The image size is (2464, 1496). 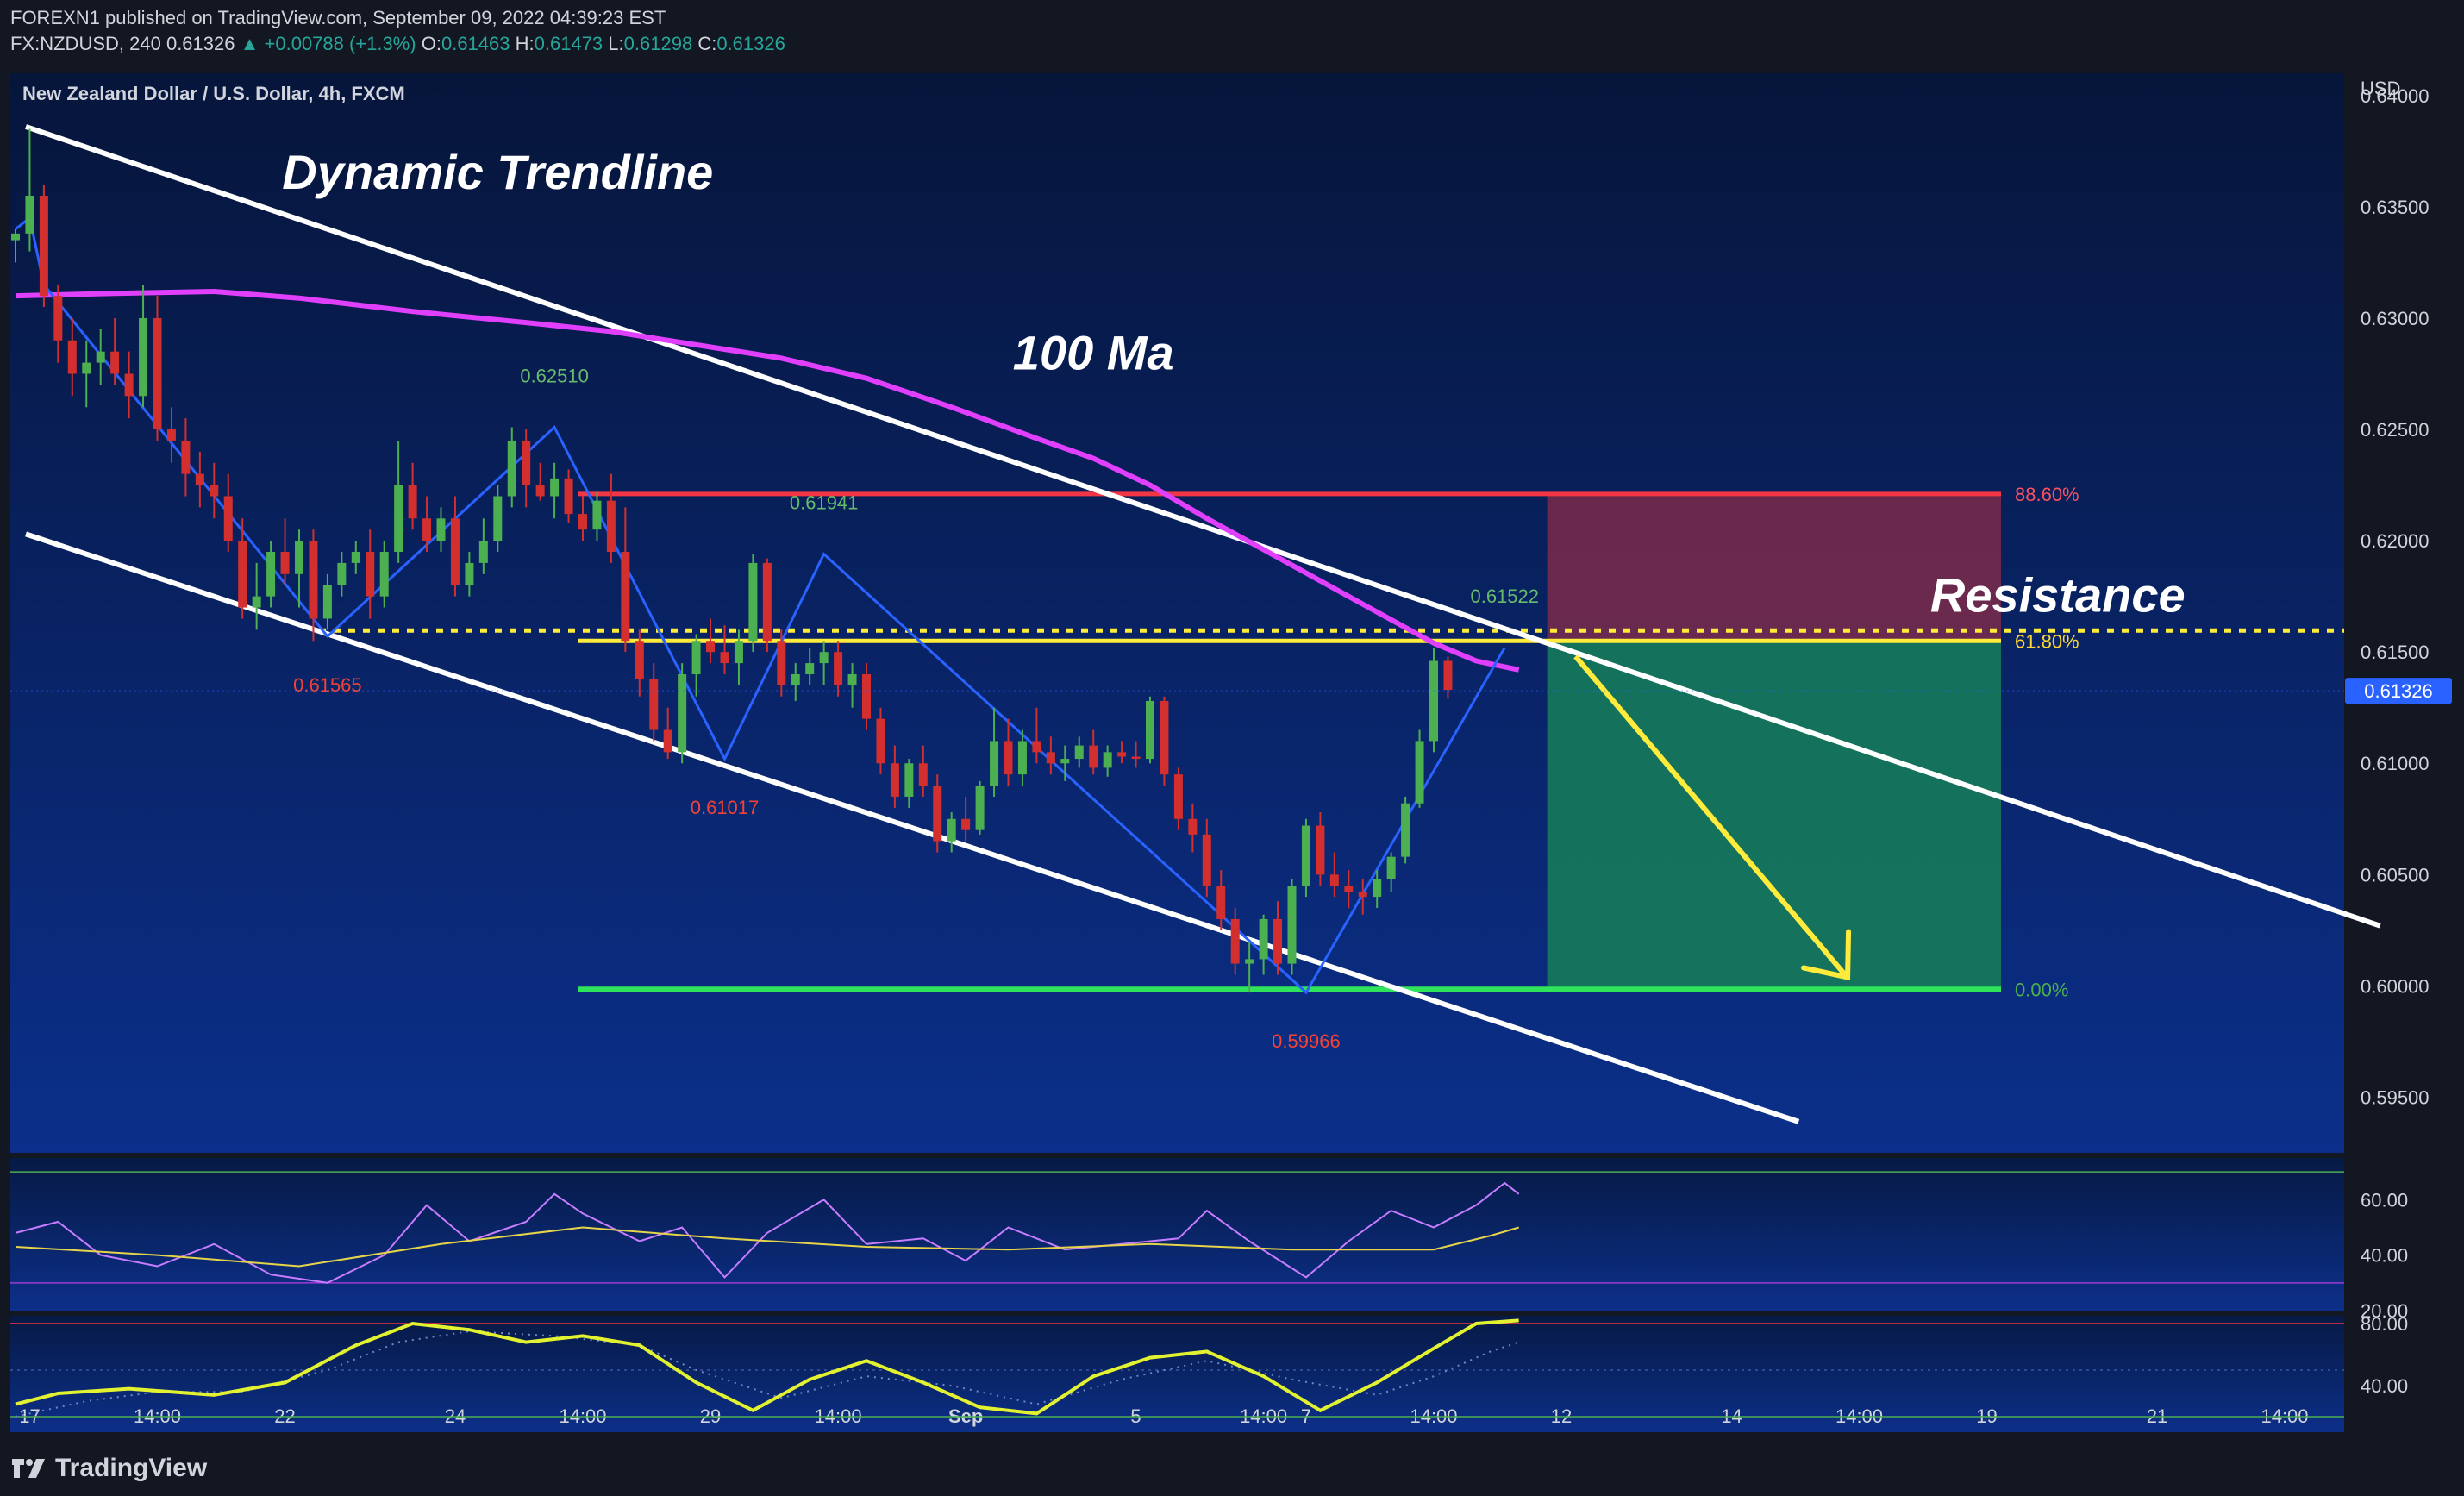 I want to click on y-tick-label: 0.62000, so click(x=2395, y=541).